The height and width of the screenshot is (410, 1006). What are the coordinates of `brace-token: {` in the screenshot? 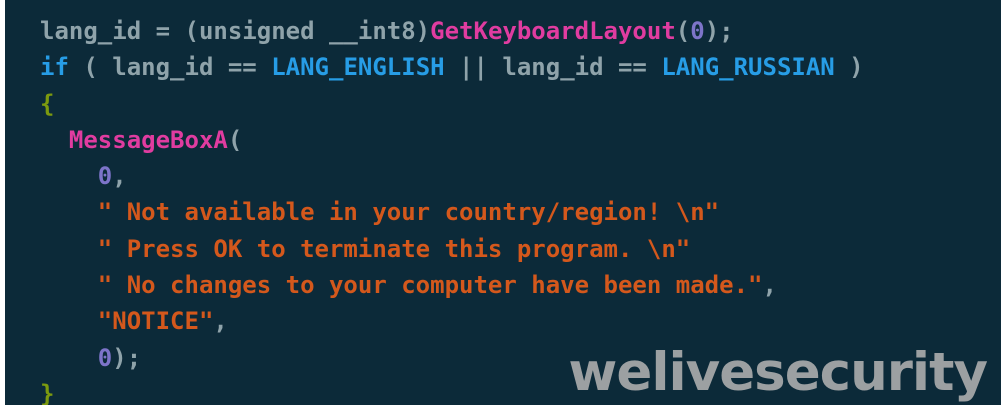 It's located at (47, 103).